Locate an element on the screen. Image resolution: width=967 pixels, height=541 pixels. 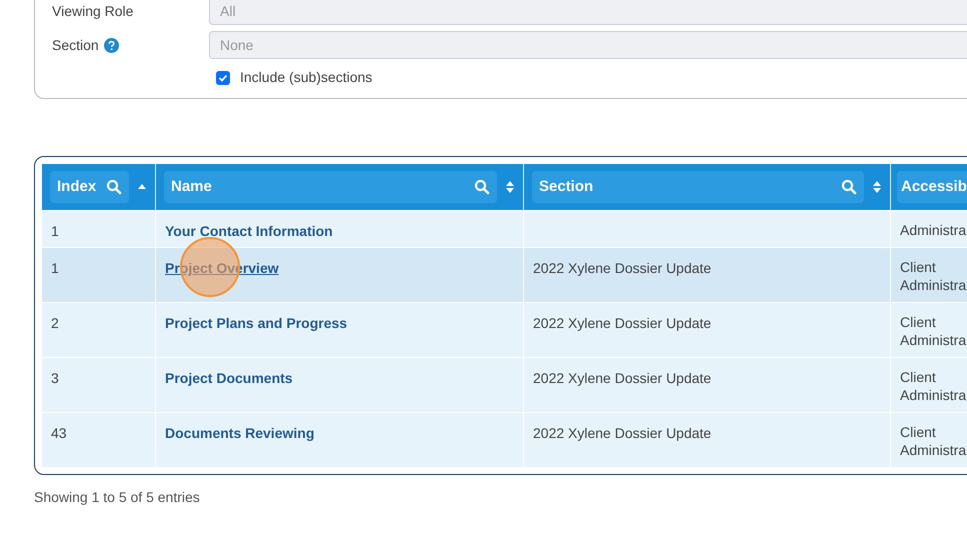
table-row: 1 Your Contact Information Administra is located at coordinates (504, 228).